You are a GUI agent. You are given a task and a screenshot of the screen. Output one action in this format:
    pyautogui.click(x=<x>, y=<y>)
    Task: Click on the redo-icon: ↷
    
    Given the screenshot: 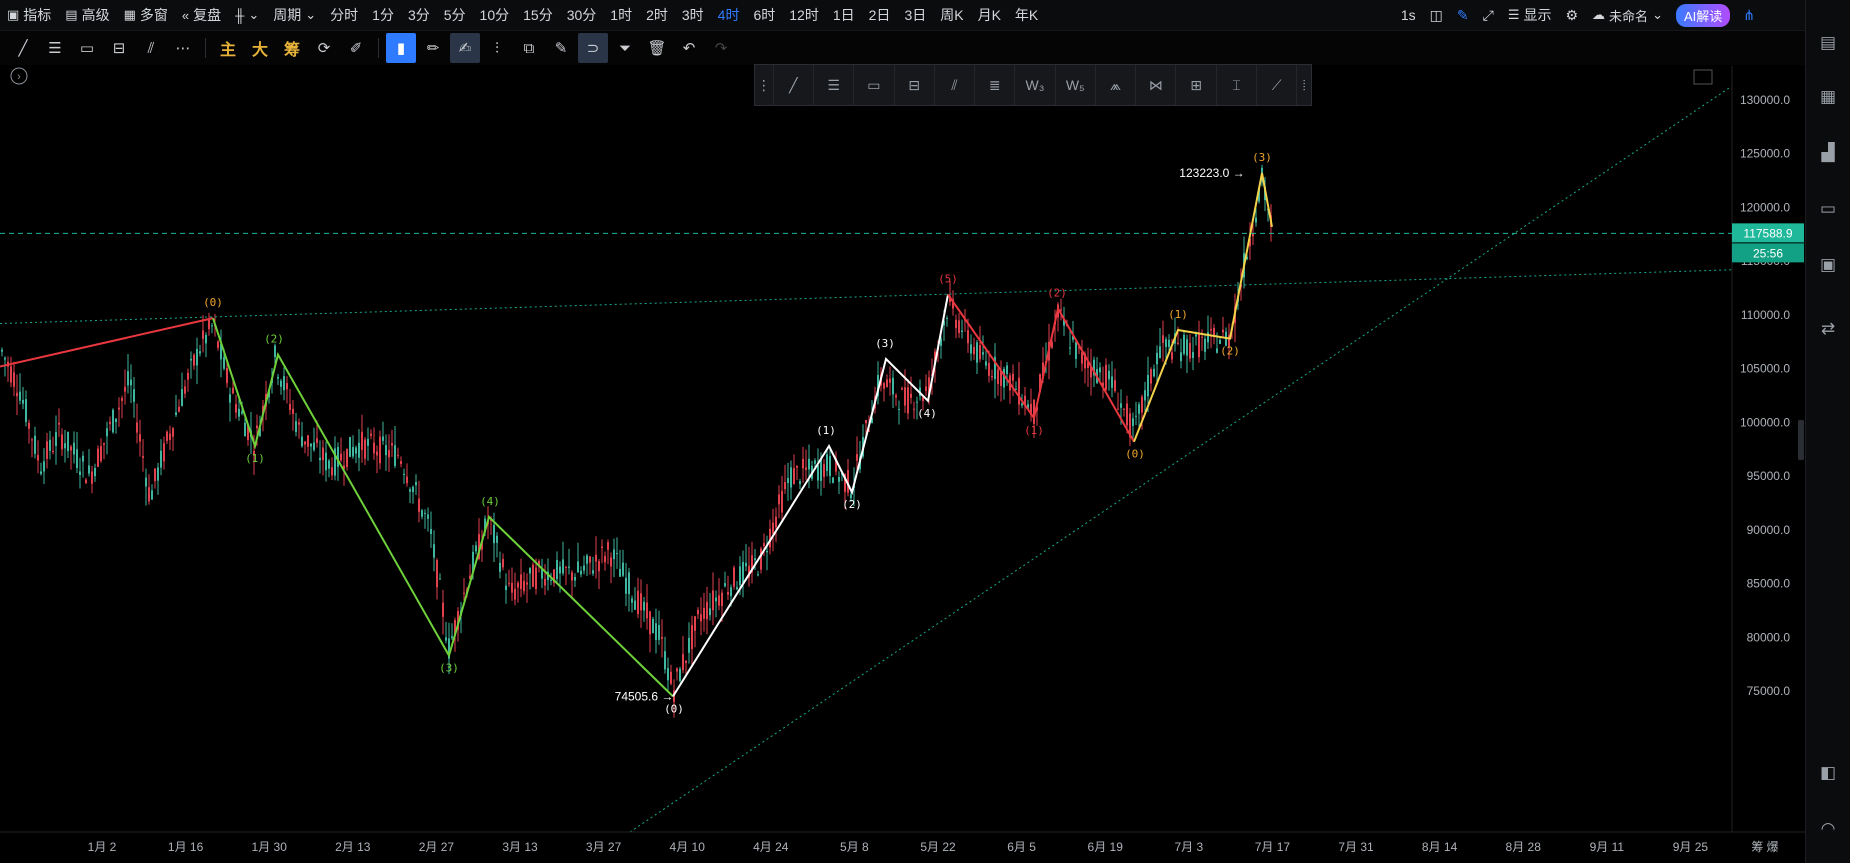 What is the action you would take?
    pyautogui.click(x=721, y=48)
    